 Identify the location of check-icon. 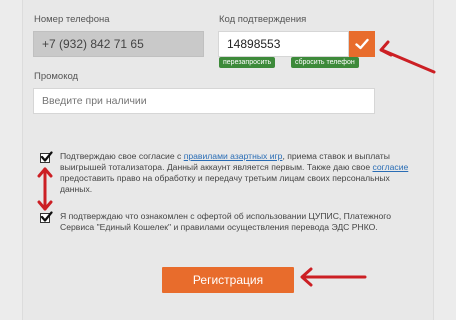
(362, 44).